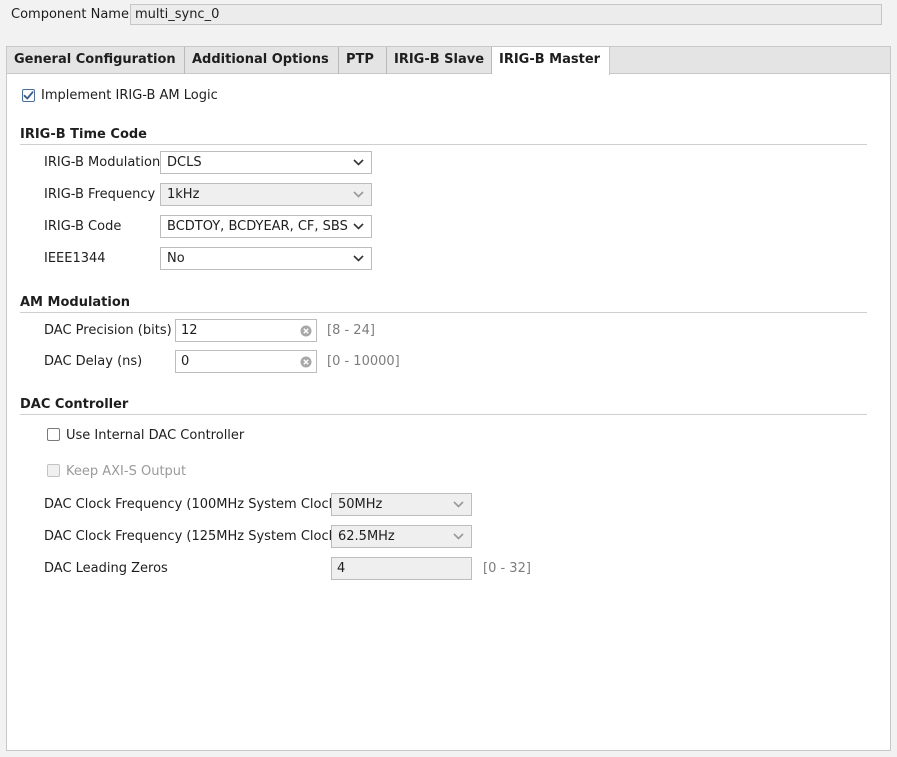  What do you see at coordinates (75, 258) in the screenshot?
I see `ieee1344-label: IEEE1344` at bounding box center [75, 258].